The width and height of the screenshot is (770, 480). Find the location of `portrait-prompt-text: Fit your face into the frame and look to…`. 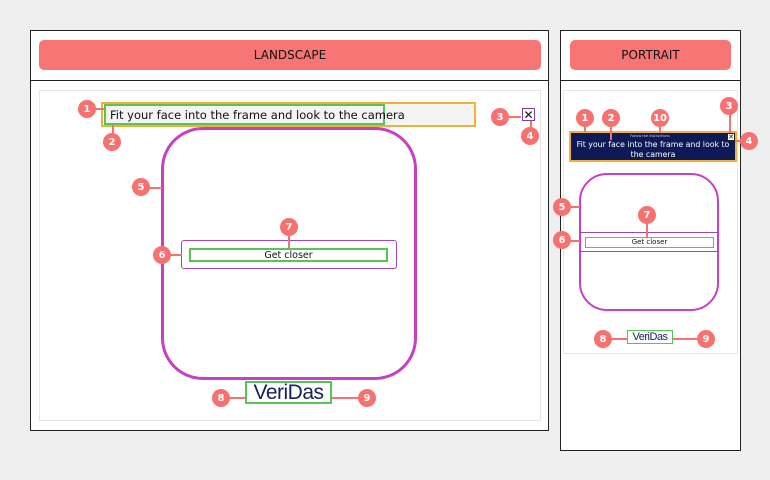

portrait-prompt-text: Fit your face into the frame and look to… is located at coordinates (653, 149).